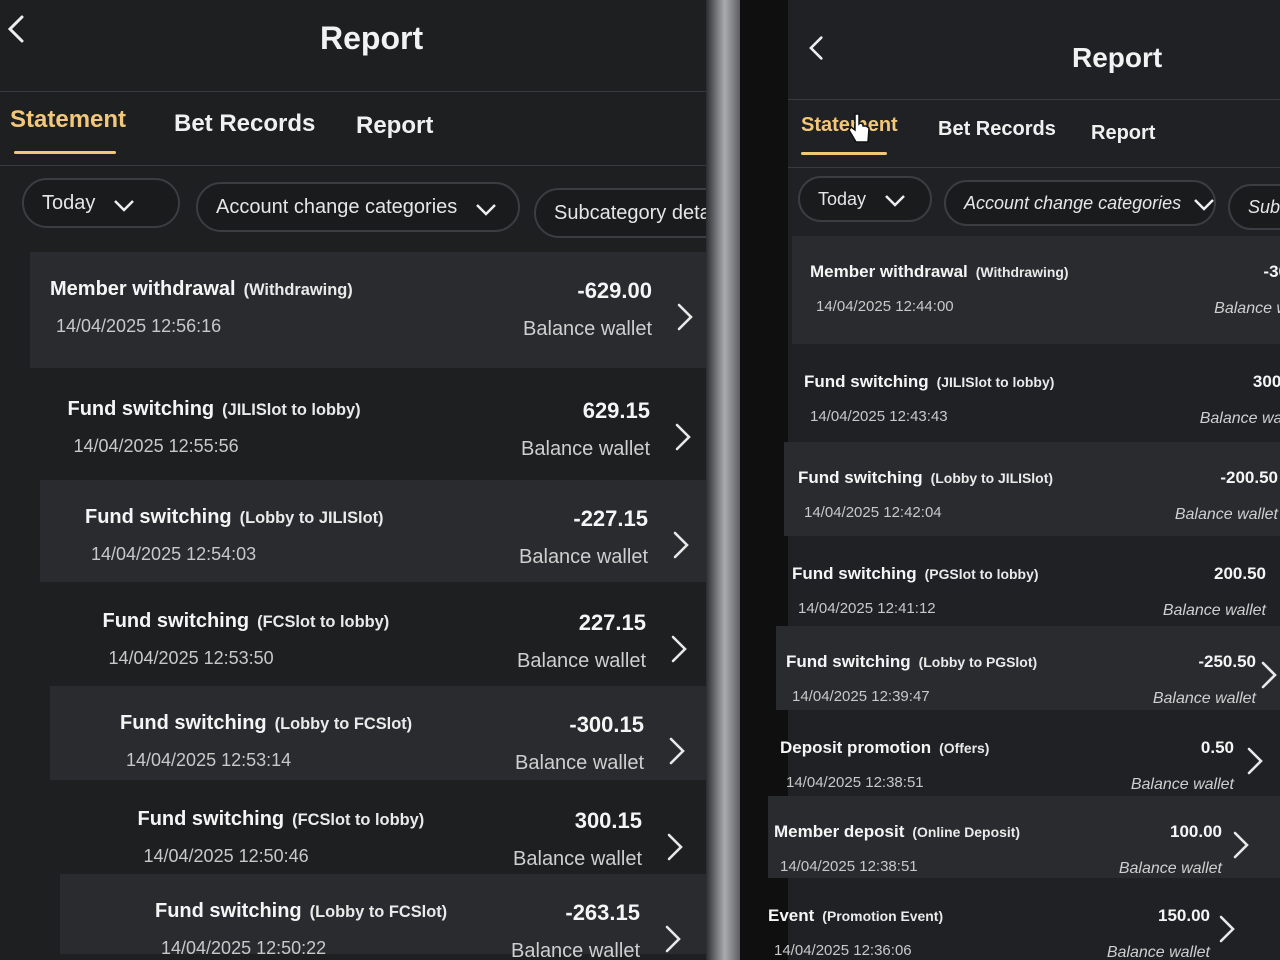 The image size is (1280, 960). I want to click on transaction-time: 14/04/2025 12:39:47, so click(861, 696).